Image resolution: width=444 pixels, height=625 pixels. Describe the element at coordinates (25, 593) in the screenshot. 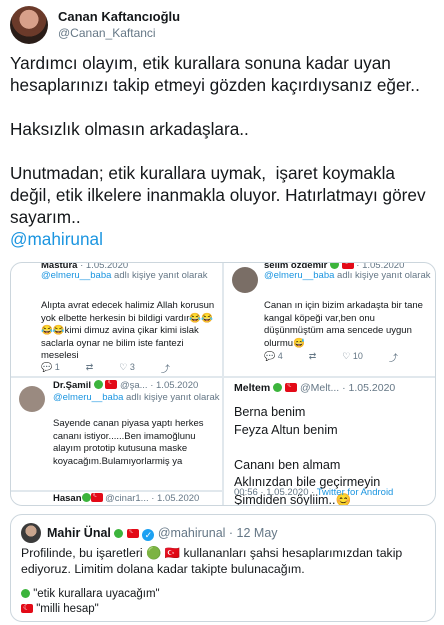

I see `green-dot-icon` at that location.